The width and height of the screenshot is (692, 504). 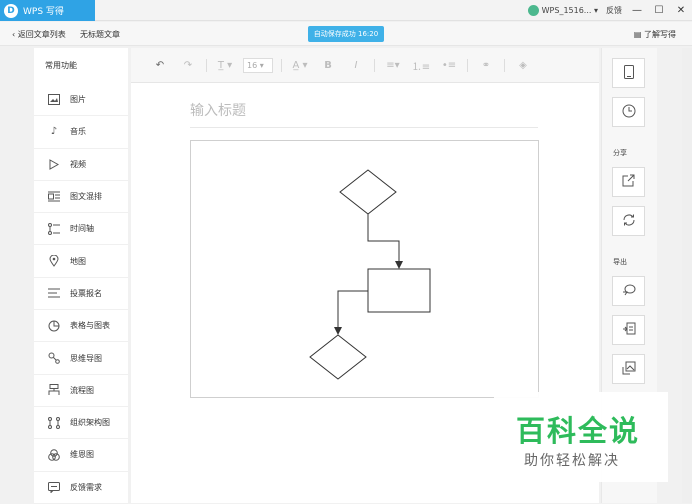 What do you see at coordinates (364, 114) in the screenshot?
I see `title-input: 输入标题` at bounding box center [364, 114].